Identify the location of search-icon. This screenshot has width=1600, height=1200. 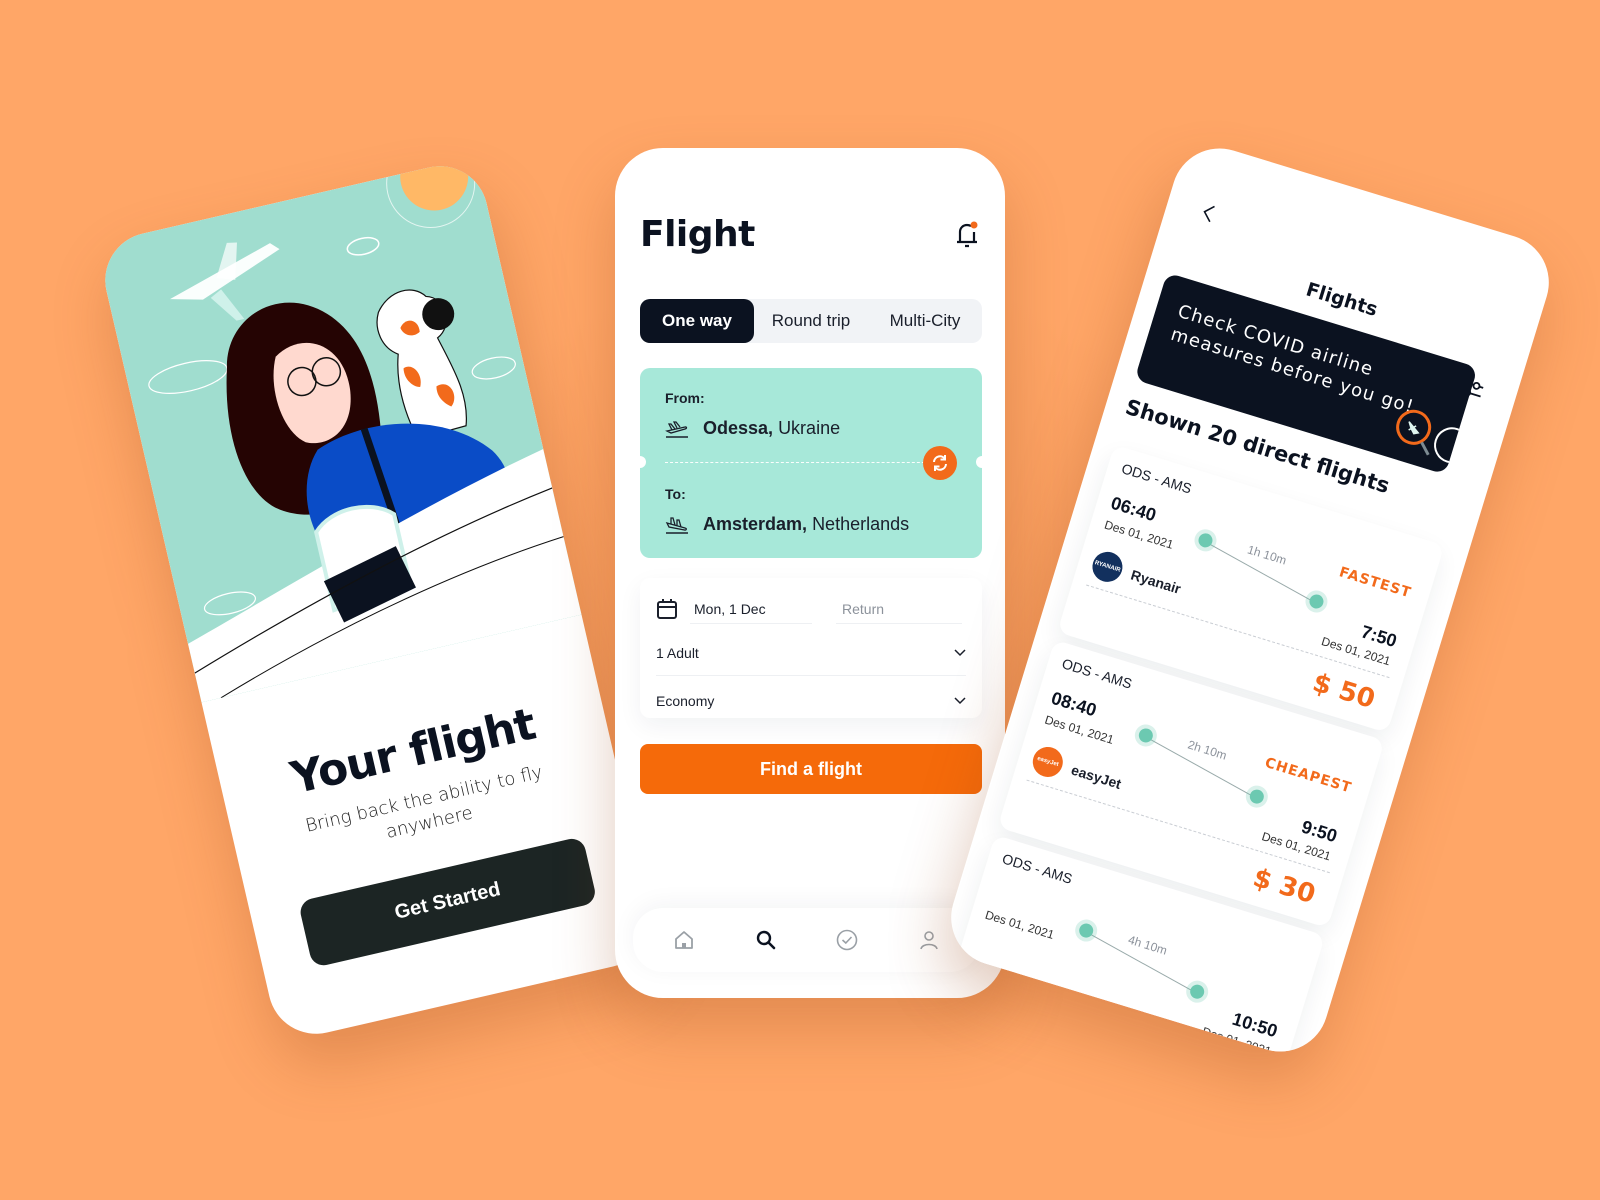
(766, 940).